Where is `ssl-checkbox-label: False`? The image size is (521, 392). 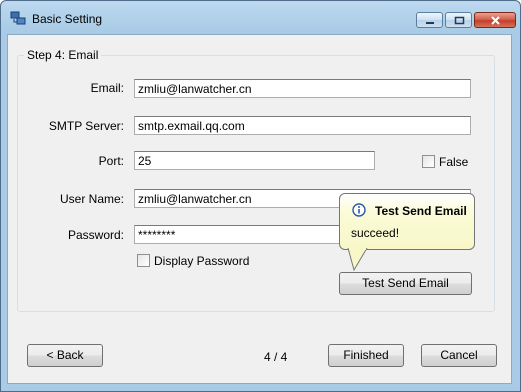 ssl-checkbox-label: False is located at coordinates (453, 162).